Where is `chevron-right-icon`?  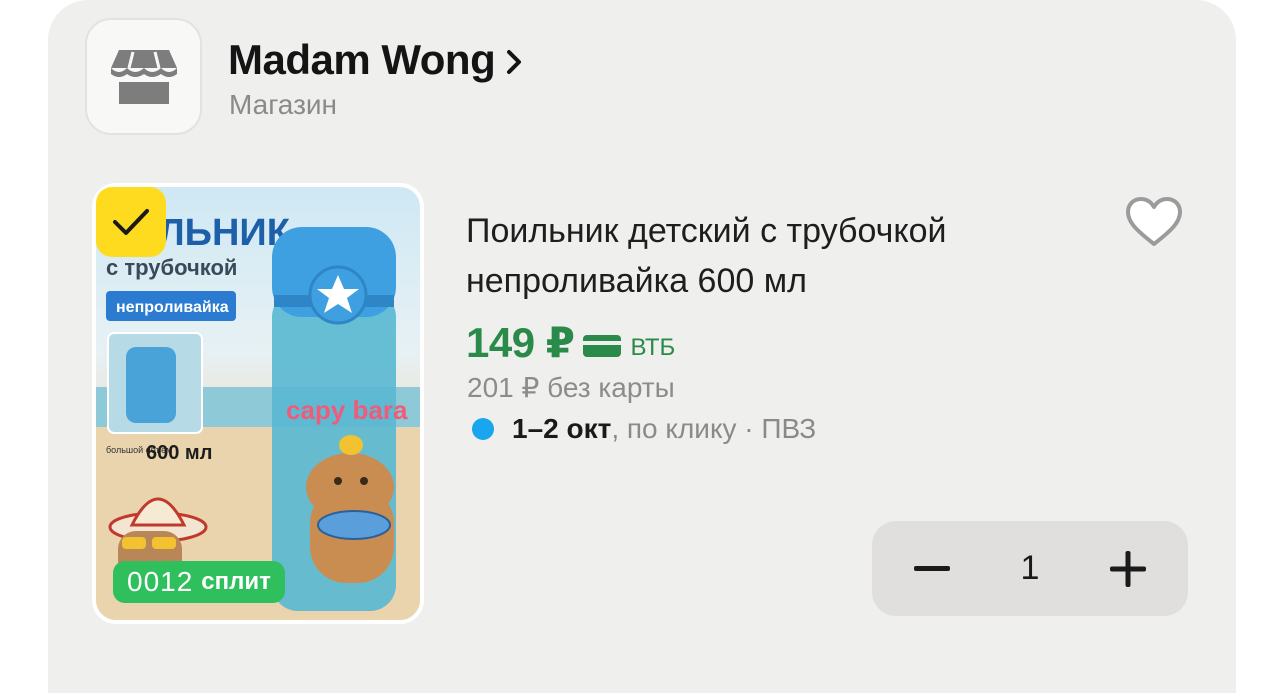 chevron-right-icon is located at coordinates (514, 62).